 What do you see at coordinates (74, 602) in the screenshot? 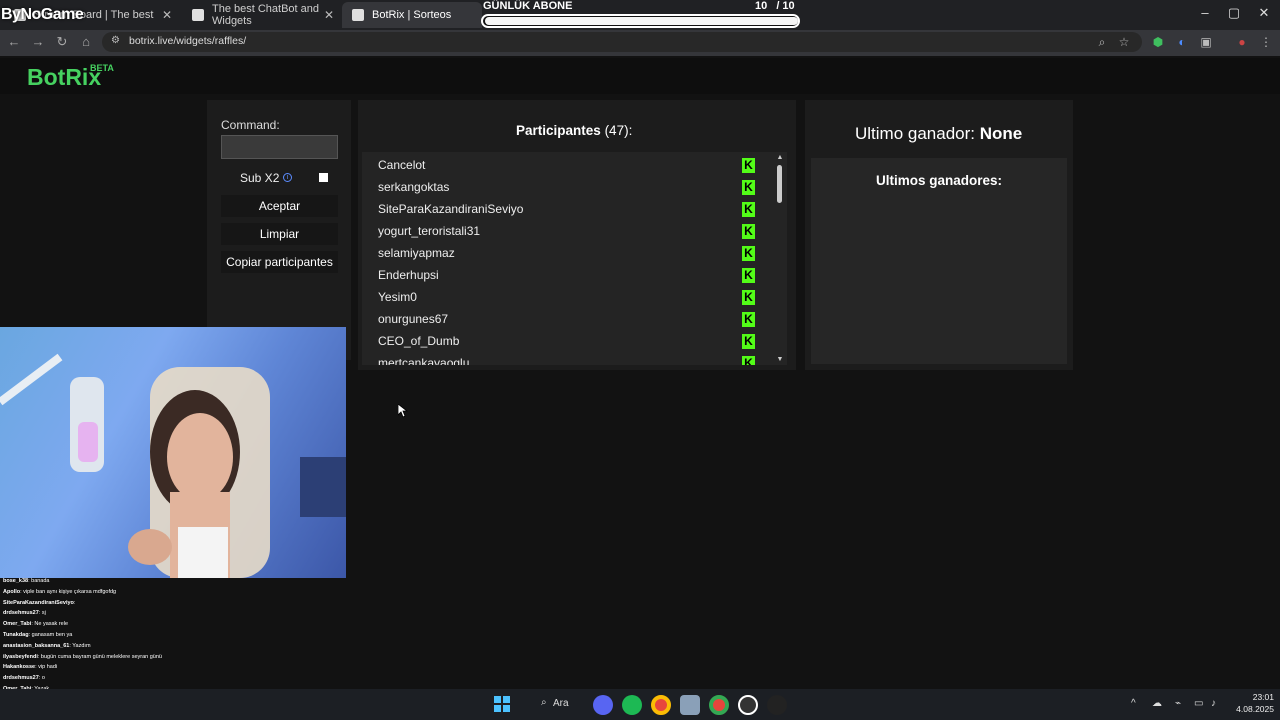
I see `chat-text: :` at bounding box center [74, 602].